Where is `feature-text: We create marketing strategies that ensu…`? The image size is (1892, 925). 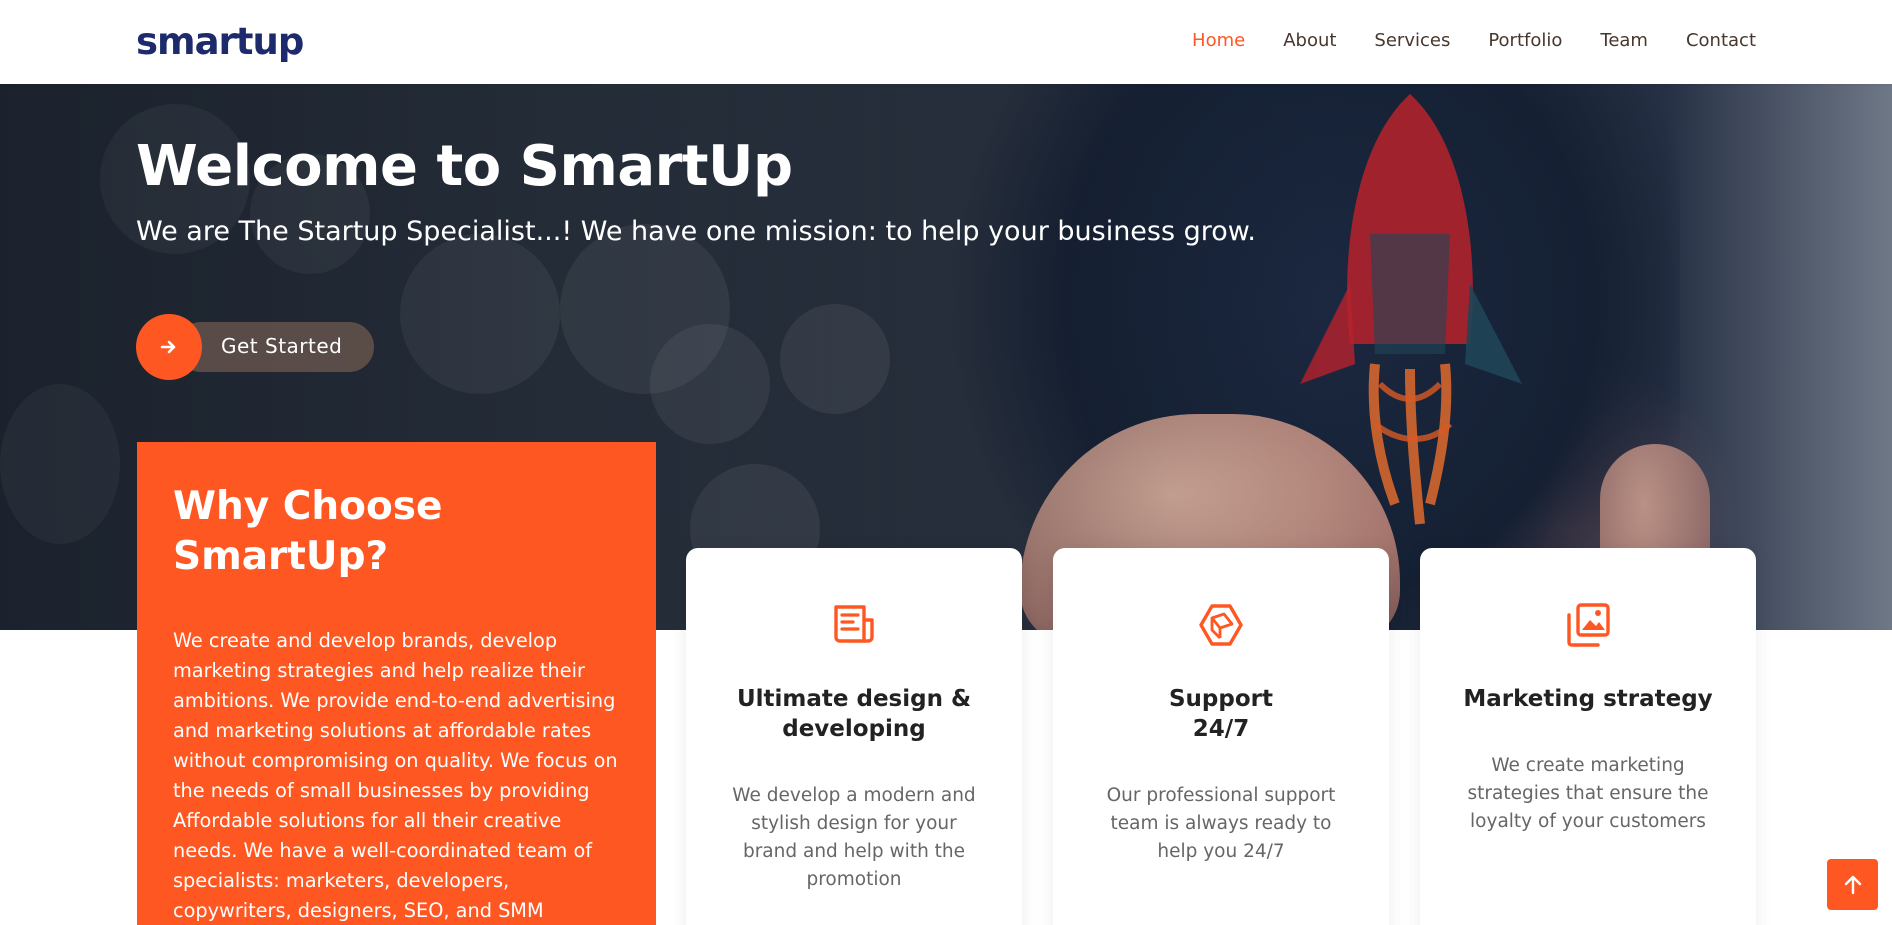 feature-text: We create marketing strategies that ensu… is located at coordinates (1588, 793).